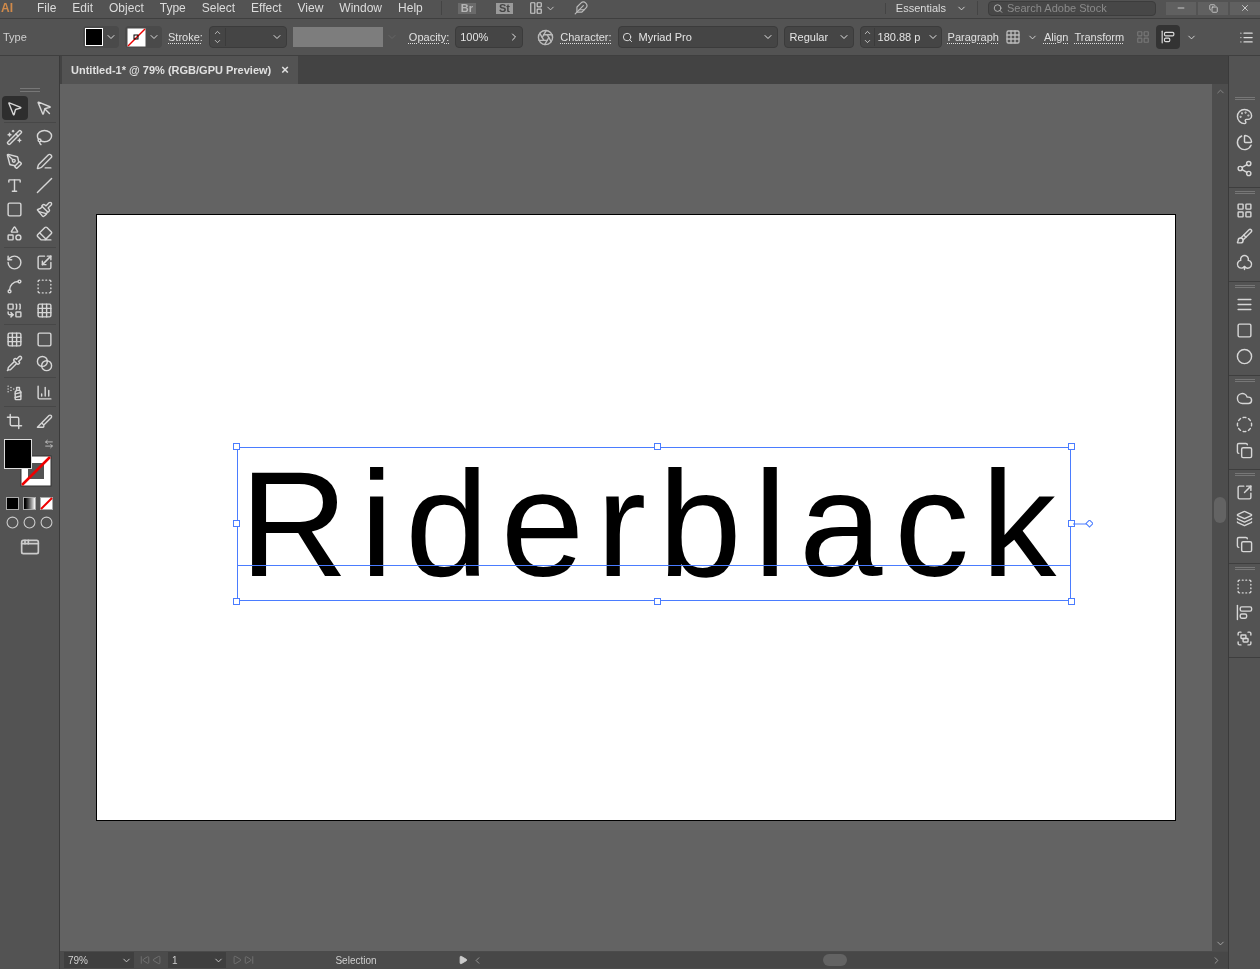 This screenshot has width=1260, height=969. What do you see at coordinates (143, 37) in the screenshot?
I see `stroke-color-control` at bounding box center [143, 37].